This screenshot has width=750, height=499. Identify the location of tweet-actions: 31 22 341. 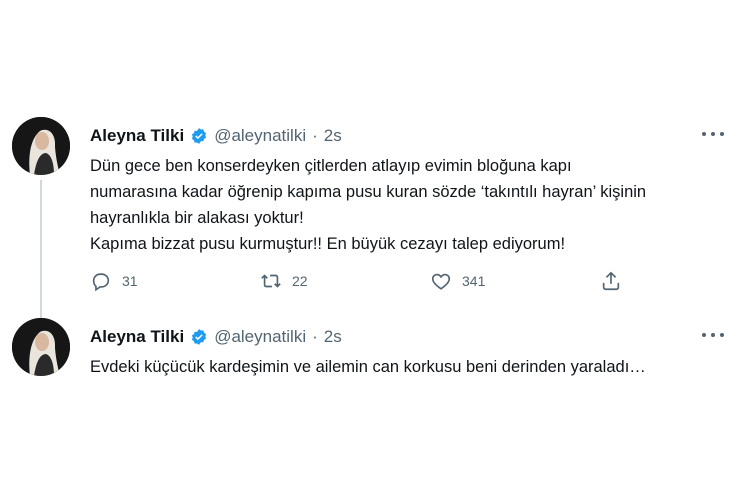
(370, 282).